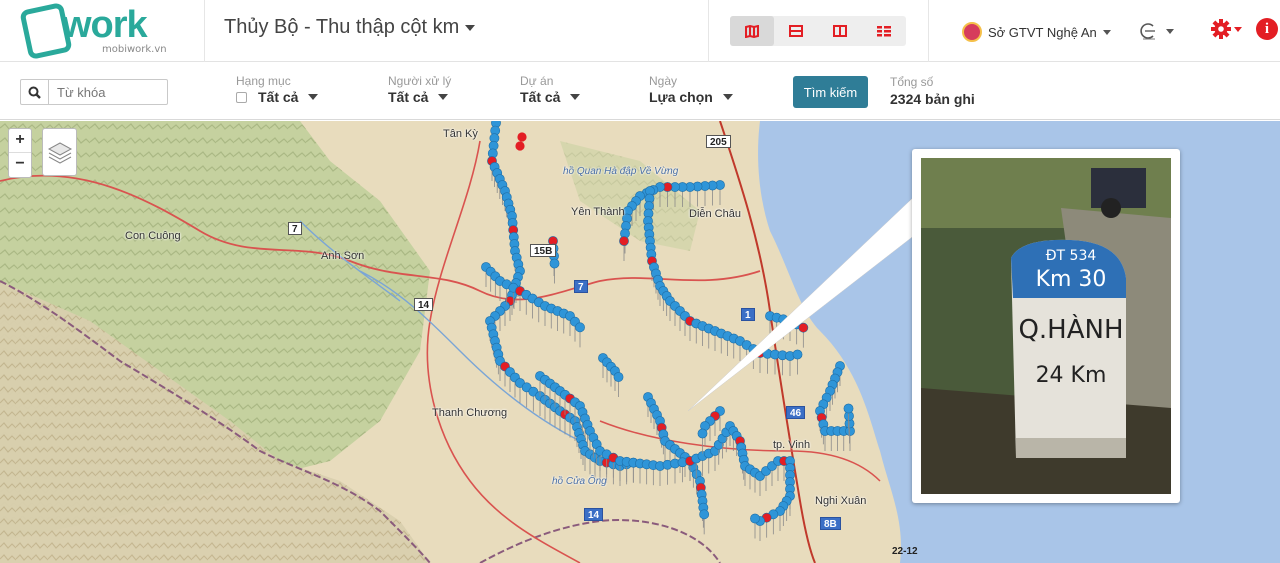 This screenshot has width=1280, height=563. Describe the element at coordinates (543, 250) in the screenshot. I see `road-shield: 15B` at that location.